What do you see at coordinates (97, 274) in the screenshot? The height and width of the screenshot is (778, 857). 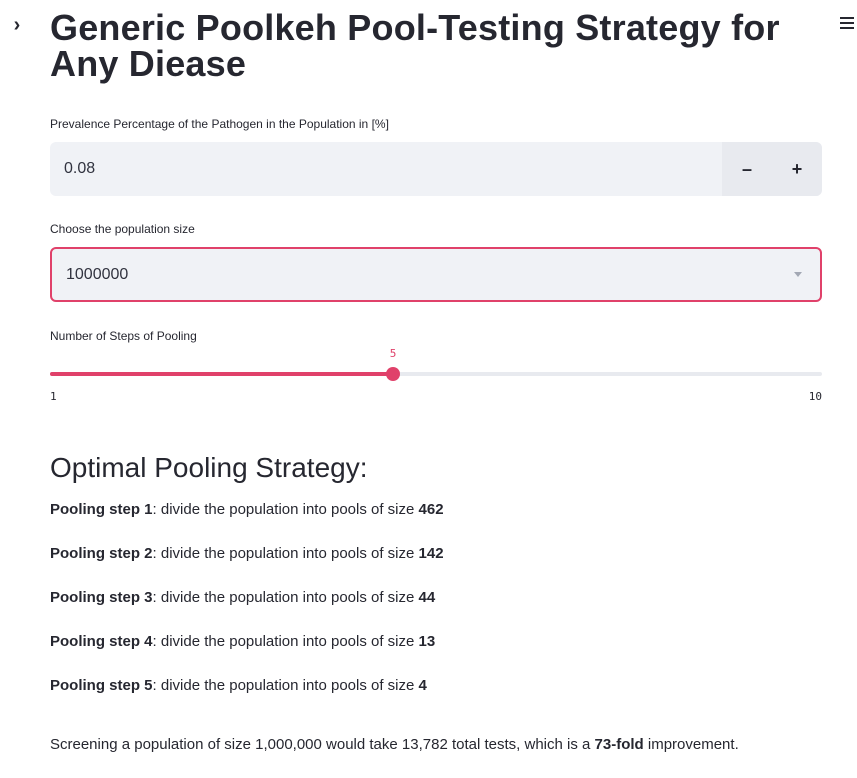 I see `population-size-selected-value: 1000000` at bounding box center [97, 274].